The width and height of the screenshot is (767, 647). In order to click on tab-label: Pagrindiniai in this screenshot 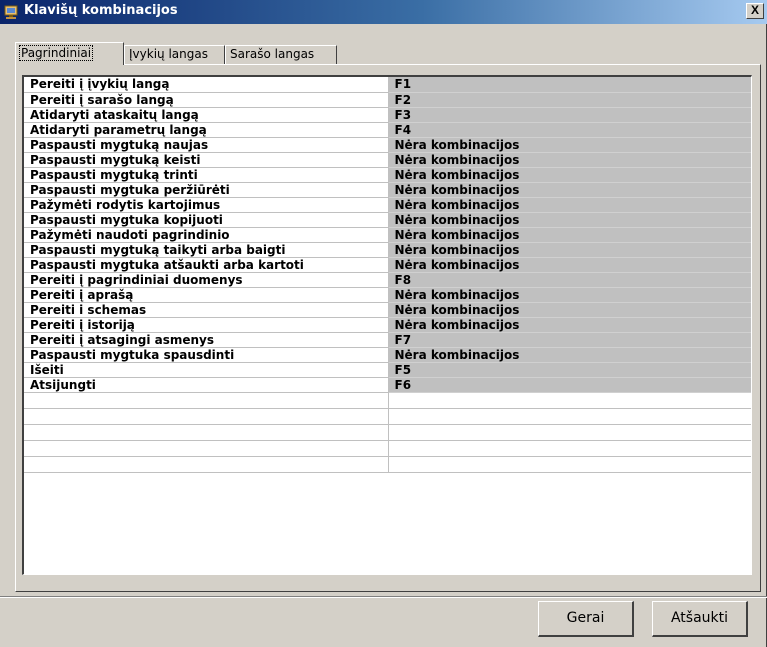, I will do `click(56, 53)`.